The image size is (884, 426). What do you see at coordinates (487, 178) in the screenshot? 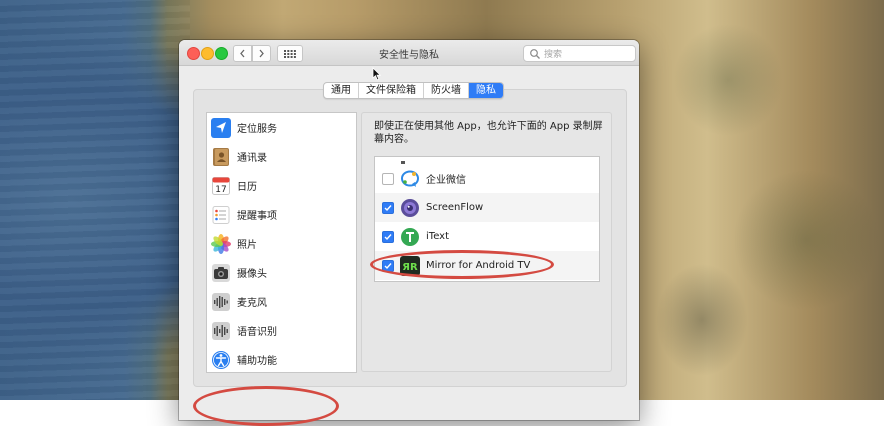
I see `list-item-wecom: 企业微信` at bounding box center [487, 178].